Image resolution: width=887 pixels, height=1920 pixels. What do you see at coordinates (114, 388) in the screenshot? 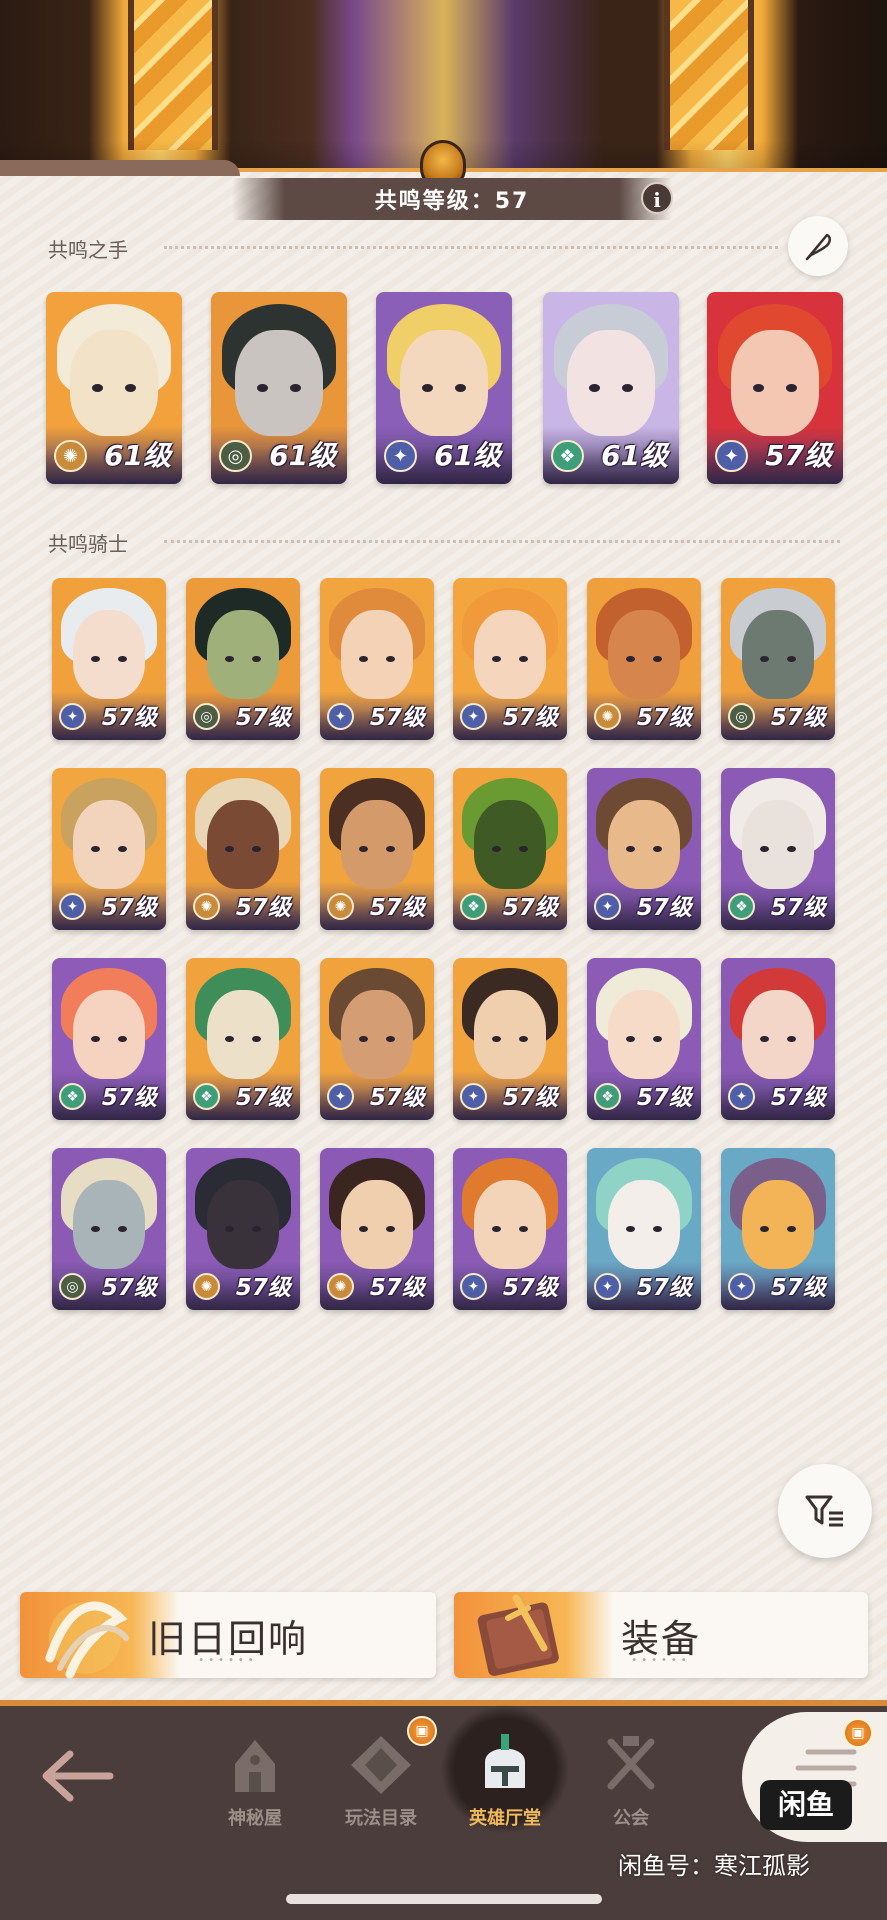
I see `hero-card: ✺ 61级` at bounding box center [114, 388].